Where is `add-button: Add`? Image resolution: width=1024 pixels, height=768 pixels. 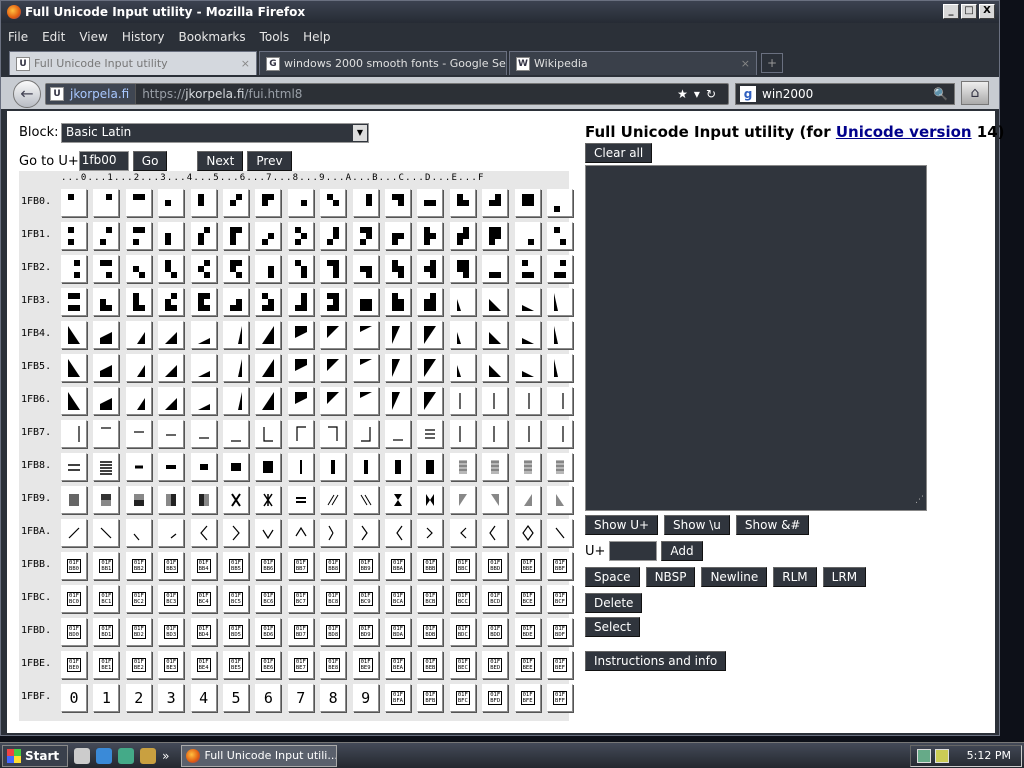 add-button: Add is located at coordinates (682, 551).